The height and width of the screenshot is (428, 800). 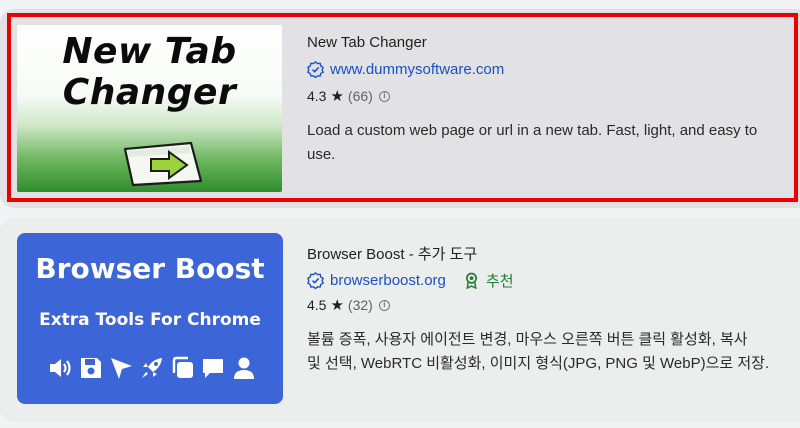 What do you see at coordinates (150, 268) in the screenshot?
I see `thumbnail-title-line1: Browser Boost` at bounding box center [150, 268].